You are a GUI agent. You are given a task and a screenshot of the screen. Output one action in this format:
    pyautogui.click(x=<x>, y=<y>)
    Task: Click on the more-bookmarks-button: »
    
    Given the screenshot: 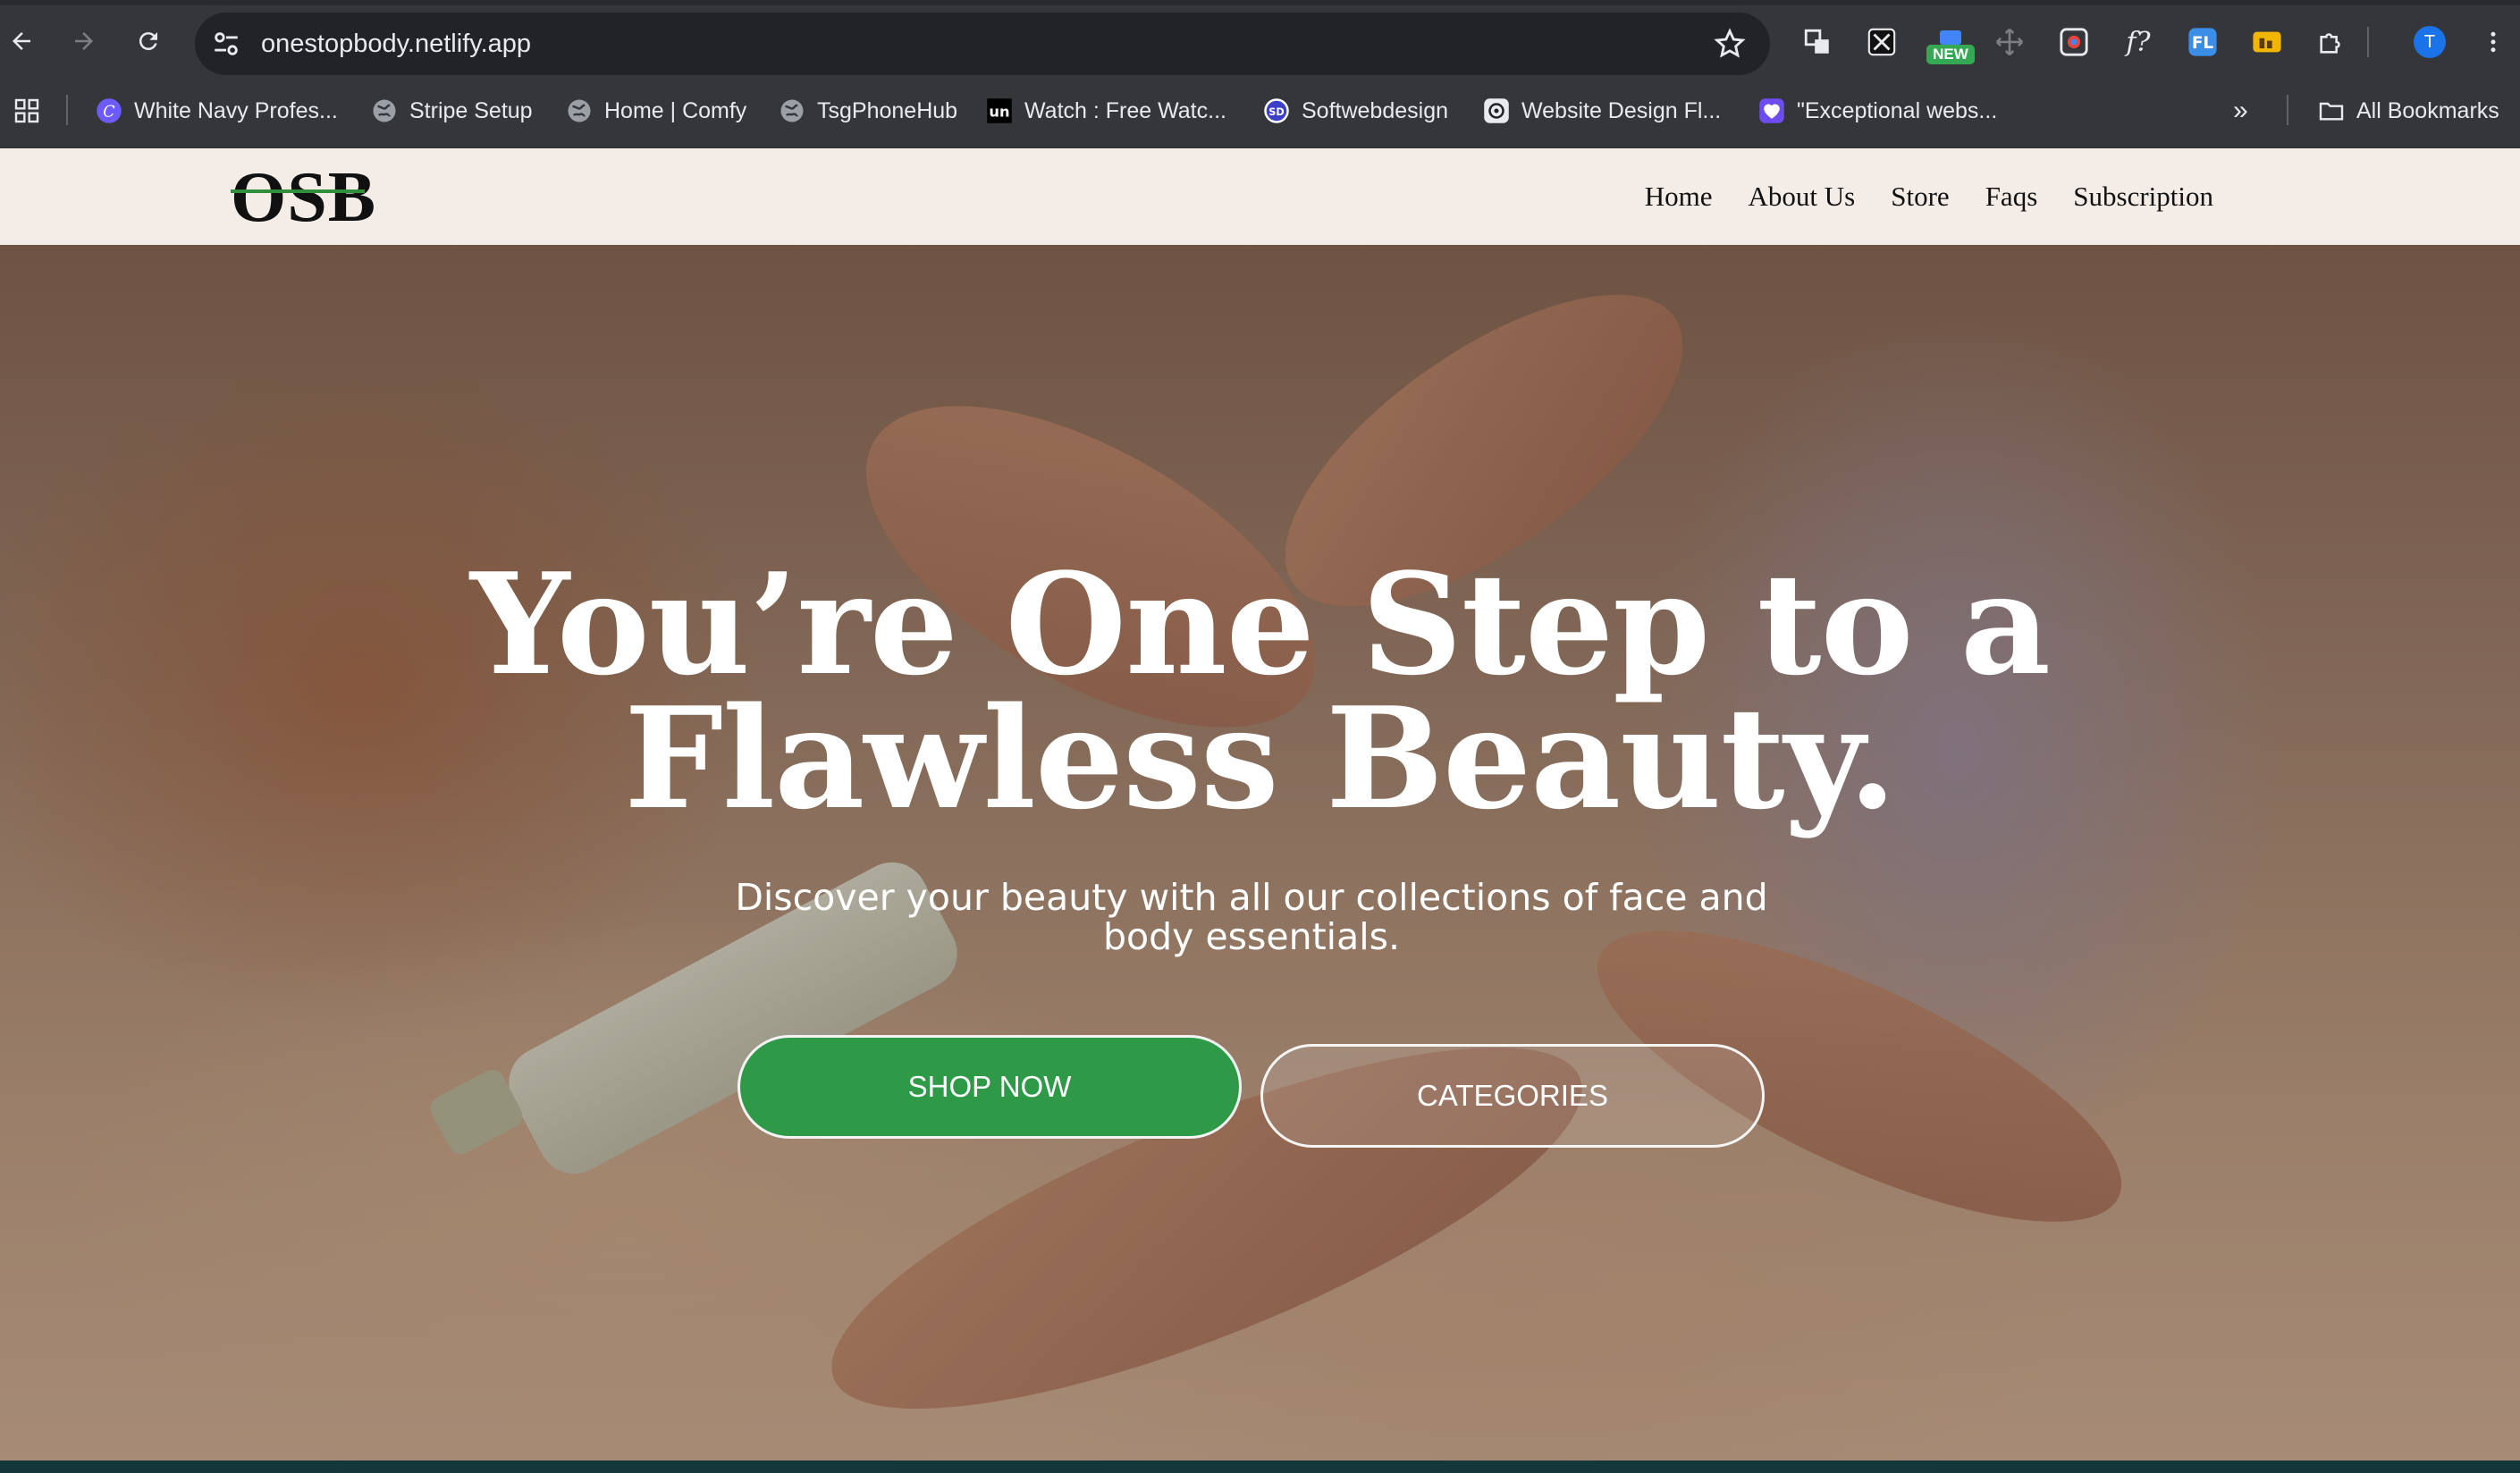 What is the action you would take?
    pyautogui.click(x=2240, y=110)
    